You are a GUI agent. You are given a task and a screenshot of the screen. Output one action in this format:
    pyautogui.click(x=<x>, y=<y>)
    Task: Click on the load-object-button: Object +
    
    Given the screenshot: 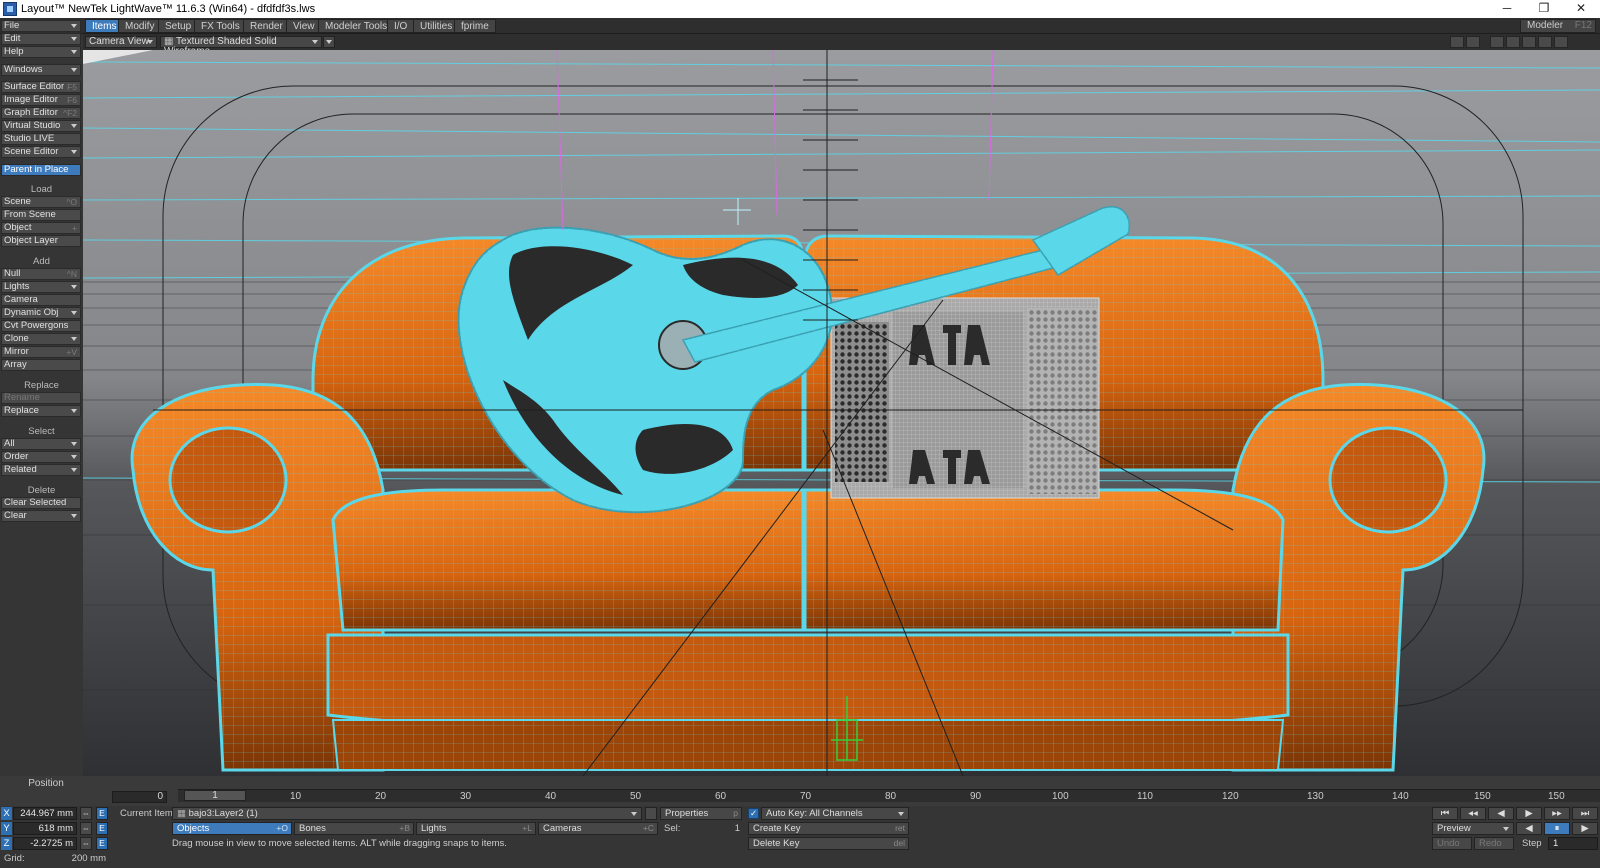 What is the action you would take?
    pyautogui.click(x=41, y=228)
    